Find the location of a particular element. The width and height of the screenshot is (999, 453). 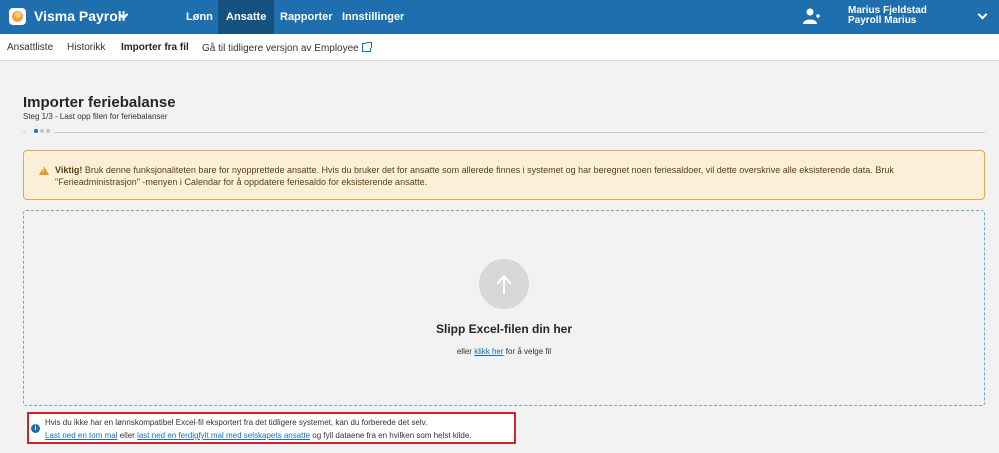

dropzone-title: Slipp Excel-filen din her is located at coordinates (504, 329).